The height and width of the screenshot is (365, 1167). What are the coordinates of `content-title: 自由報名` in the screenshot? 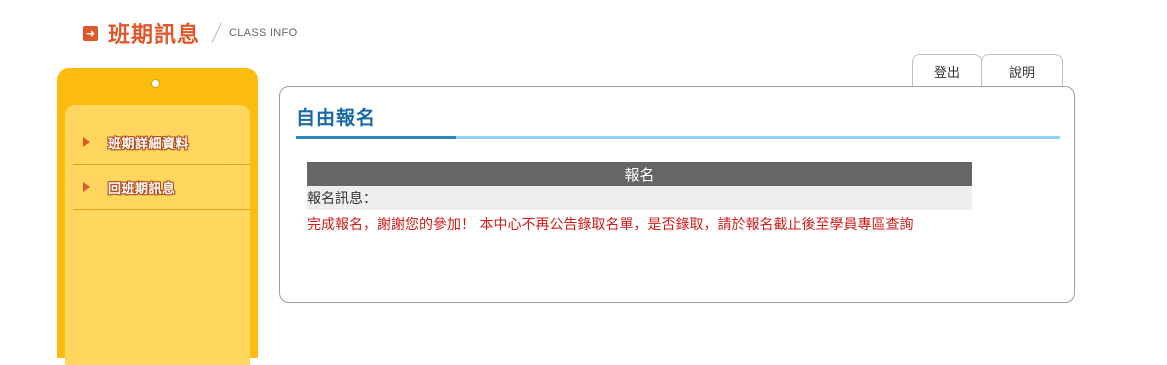 It's located at (336, 118).